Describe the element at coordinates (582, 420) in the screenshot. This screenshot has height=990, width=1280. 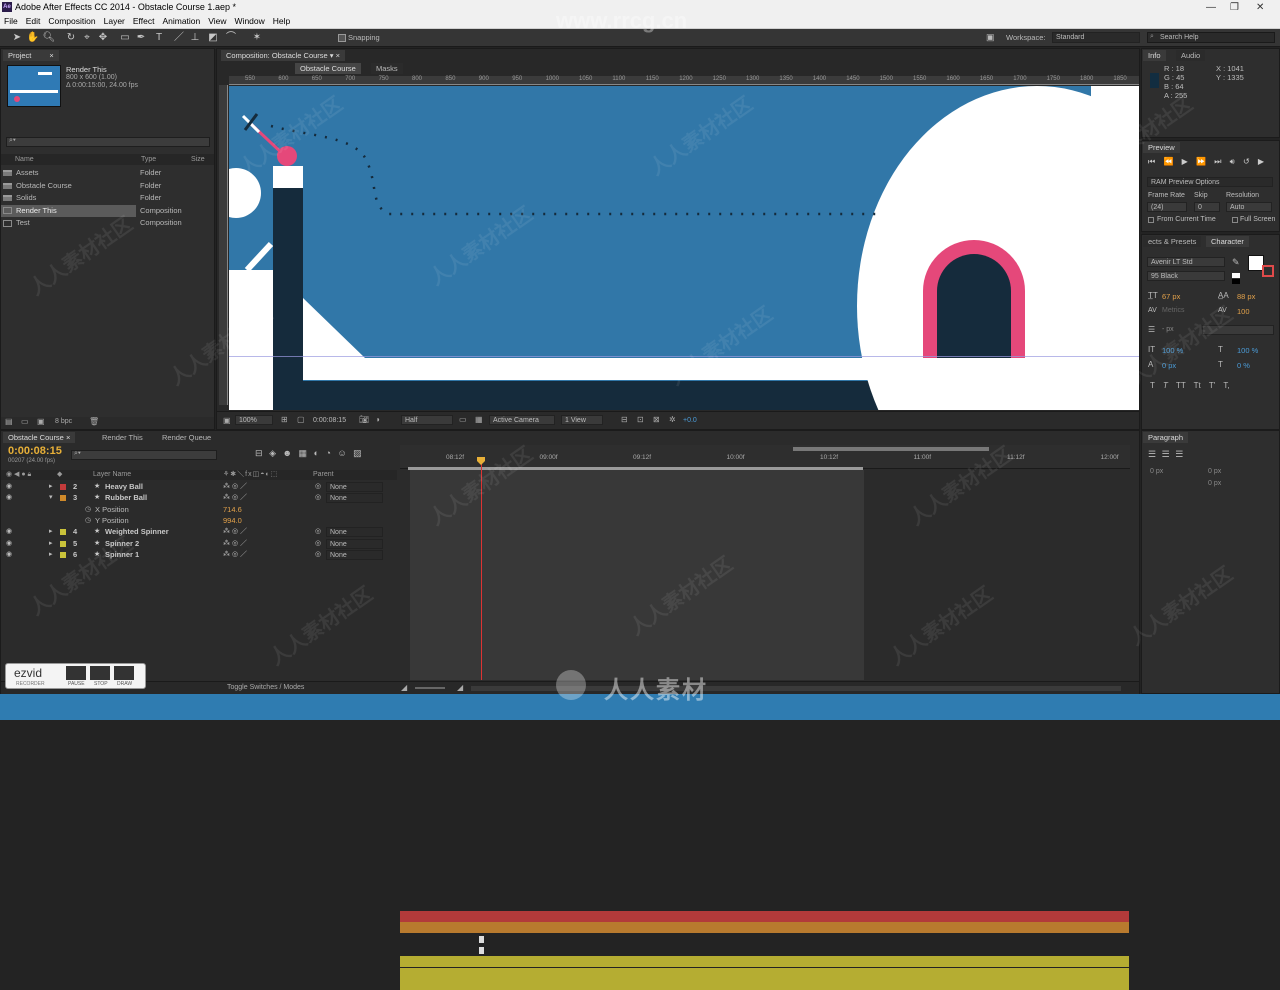
I see `views-select: 1 View` at that location.